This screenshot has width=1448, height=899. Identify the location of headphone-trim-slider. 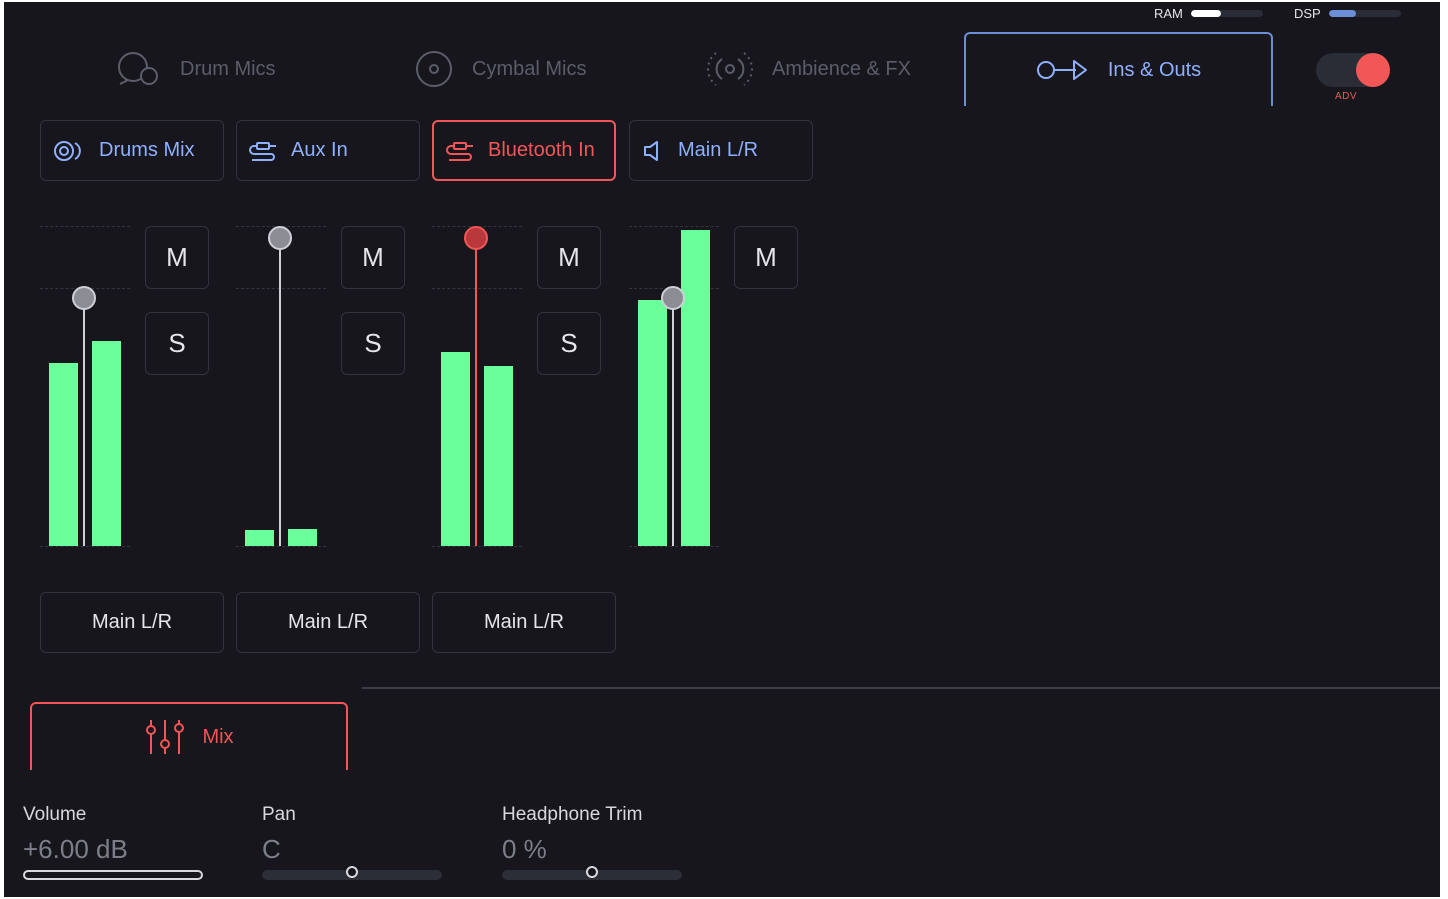
(592, 873).